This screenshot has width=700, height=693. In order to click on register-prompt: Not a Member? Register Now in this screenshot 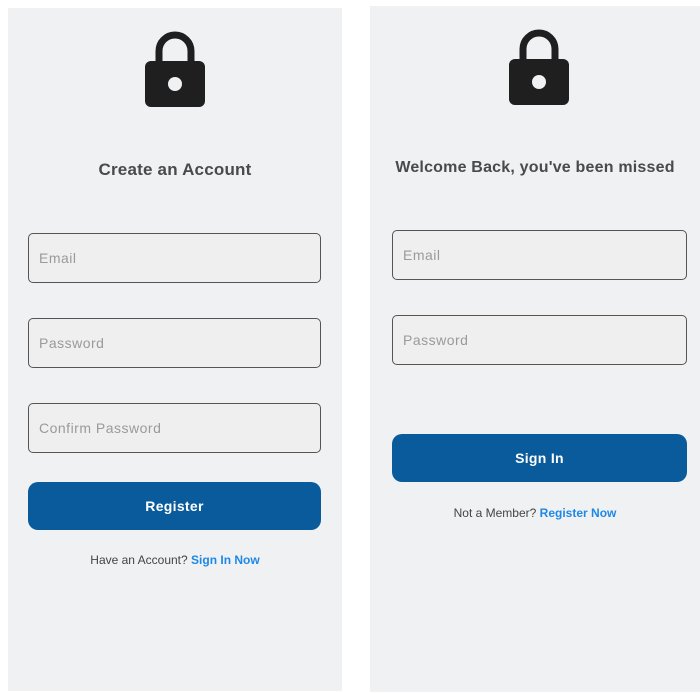, I will do `click(535, 513)`.